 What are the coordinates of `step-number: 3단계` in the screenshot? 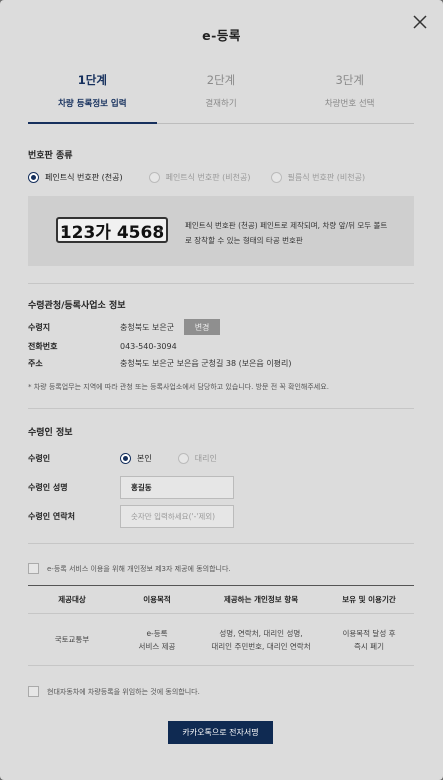 It's located at (349, 80).